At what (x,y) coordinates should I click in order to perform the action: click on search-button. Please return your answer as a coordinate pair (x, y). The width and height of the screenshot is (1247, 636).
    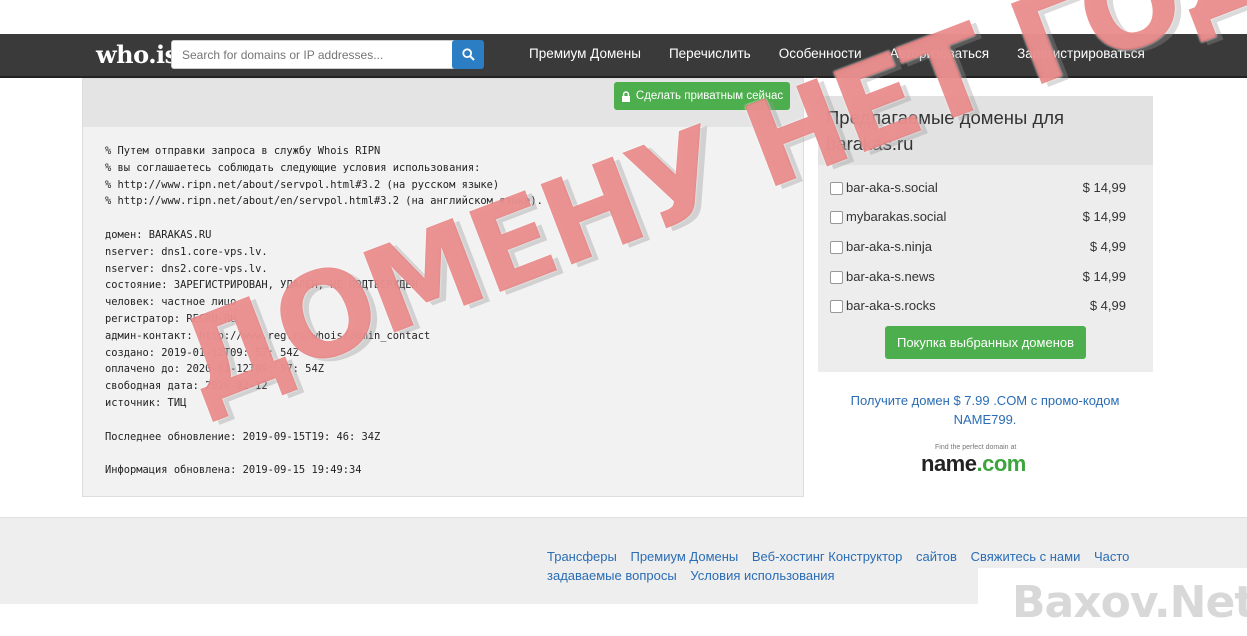
    Looking at the image, I should click on (468, 54).